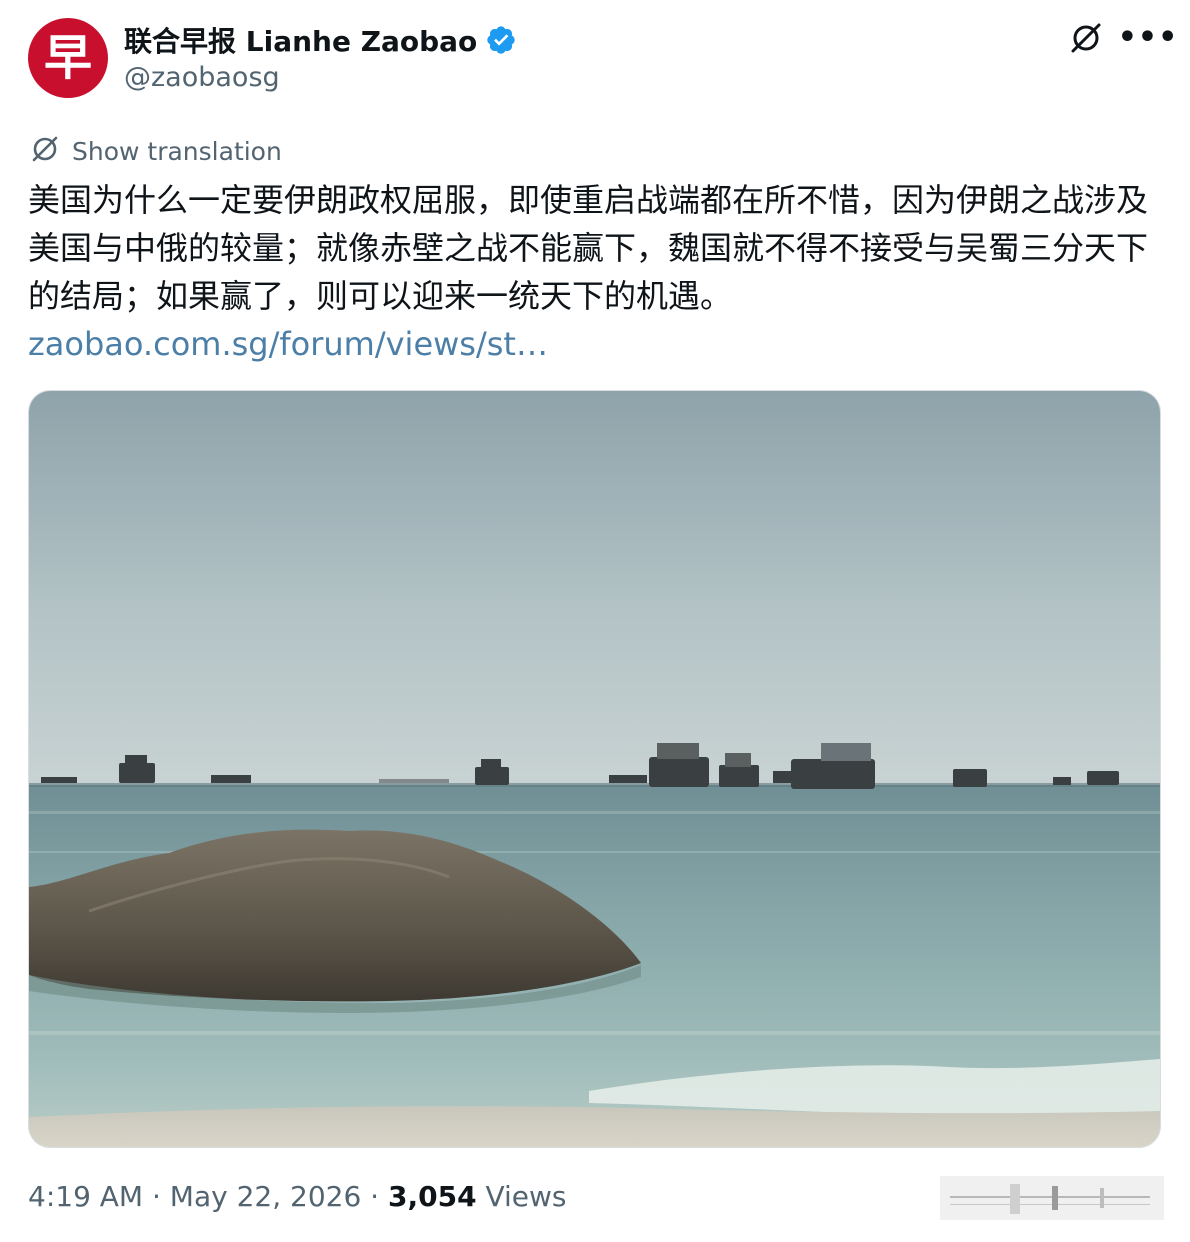  I want to click on tweet-meta: 4:19 AM · May 22, 2026 · 3,054 Views, so click(297, 1196).